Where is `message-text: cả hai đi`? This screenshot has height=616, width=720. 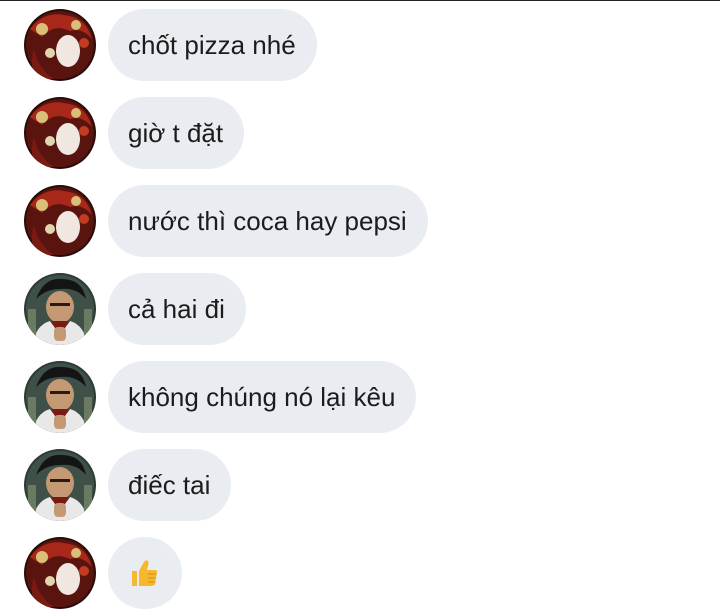
message-text: cả hai đi is located at coordinates (176, 308).